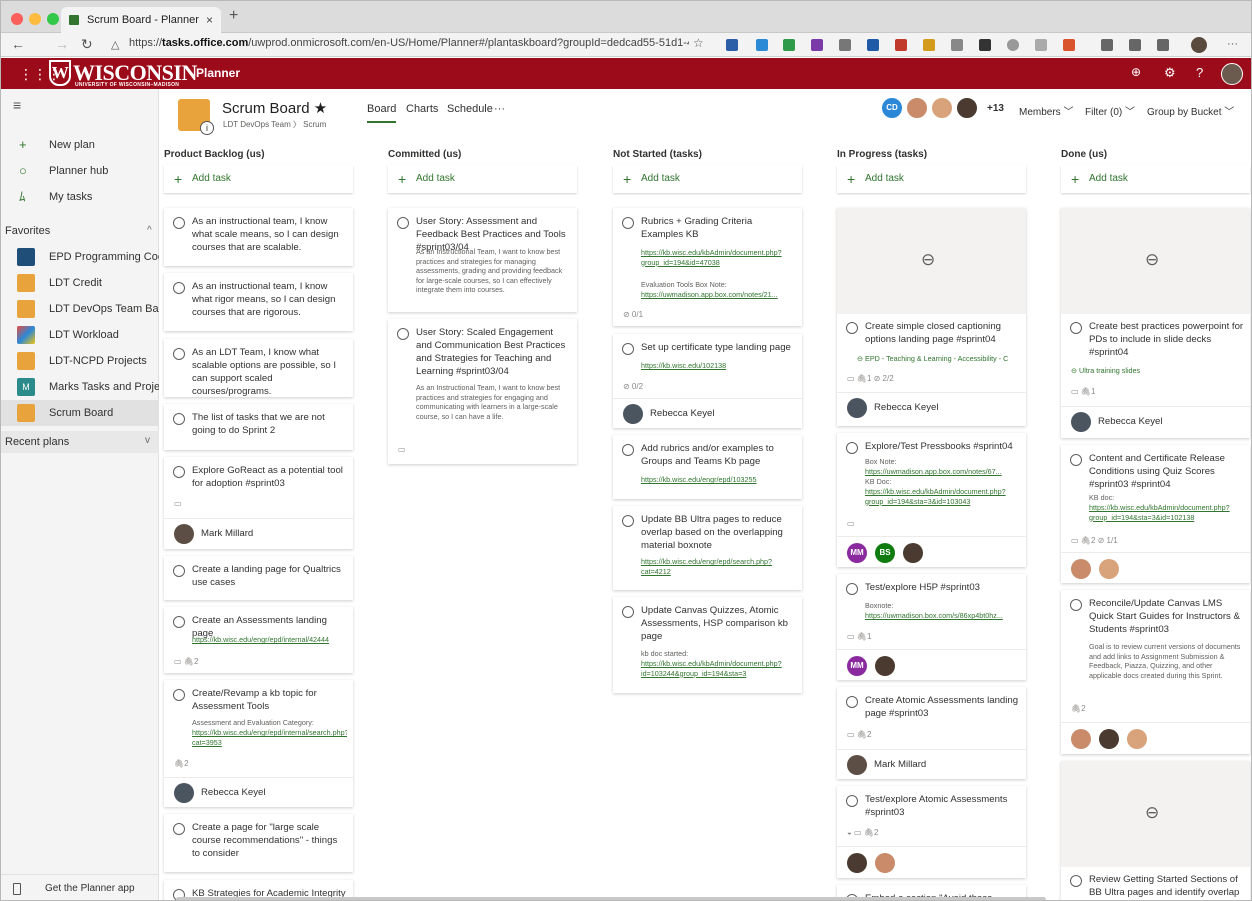 The width and height of the screenshot is (1252, 901). What do you see at coordinates (901, 45) in the screenshot?
I see `adblock-icon` at bounding box center [901, 45].